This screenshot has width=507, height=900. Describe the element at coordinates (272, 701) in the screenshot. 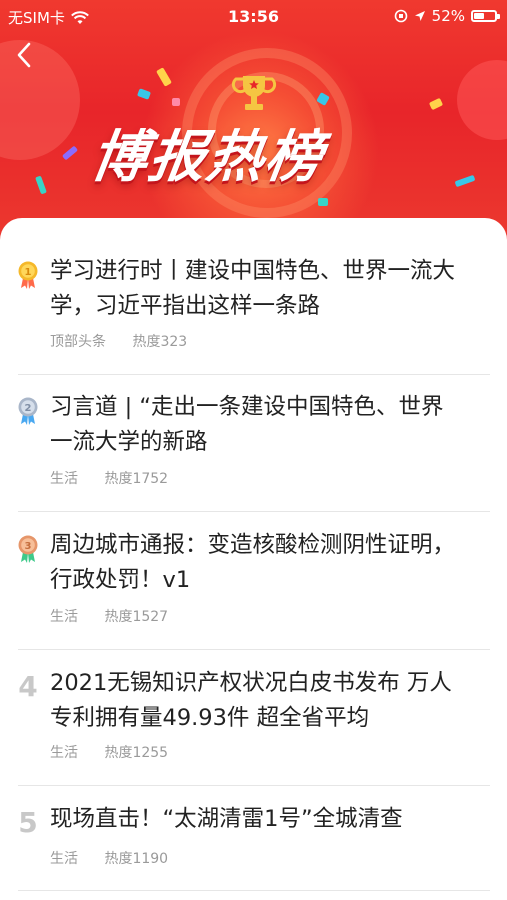

I see `headline: 2021无锡知识产权状况白皮书发布 万人 专利拥有量49.93件 超全省平均` at that location.